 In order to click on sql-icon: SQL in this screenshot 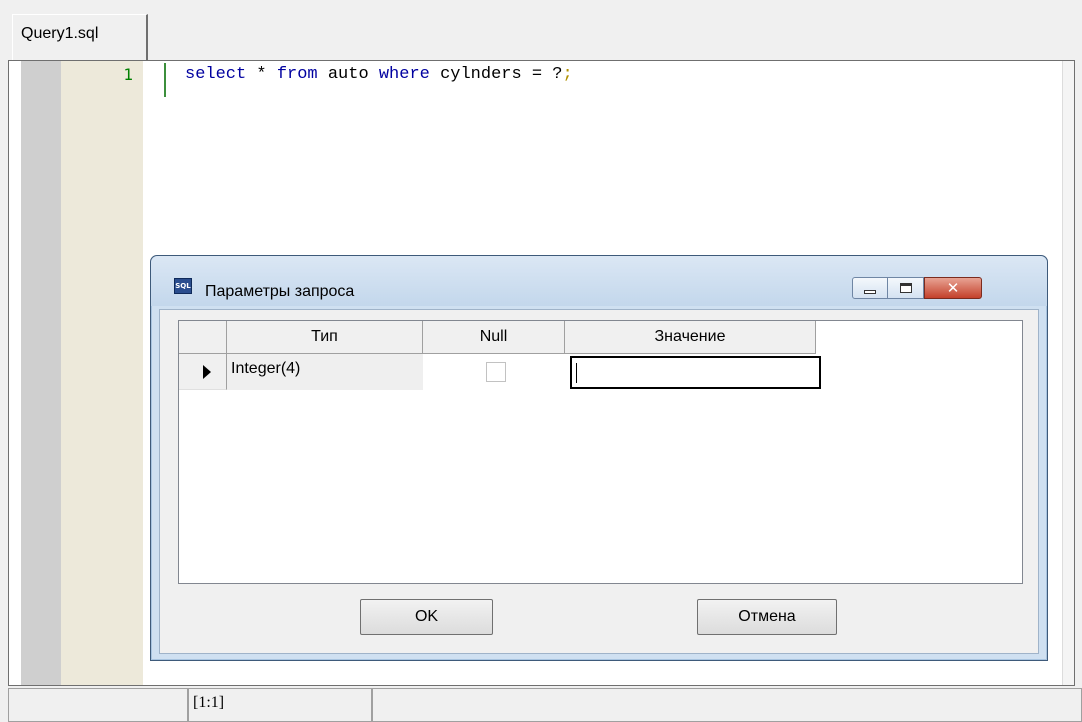, I will do `click(183, 286)`.